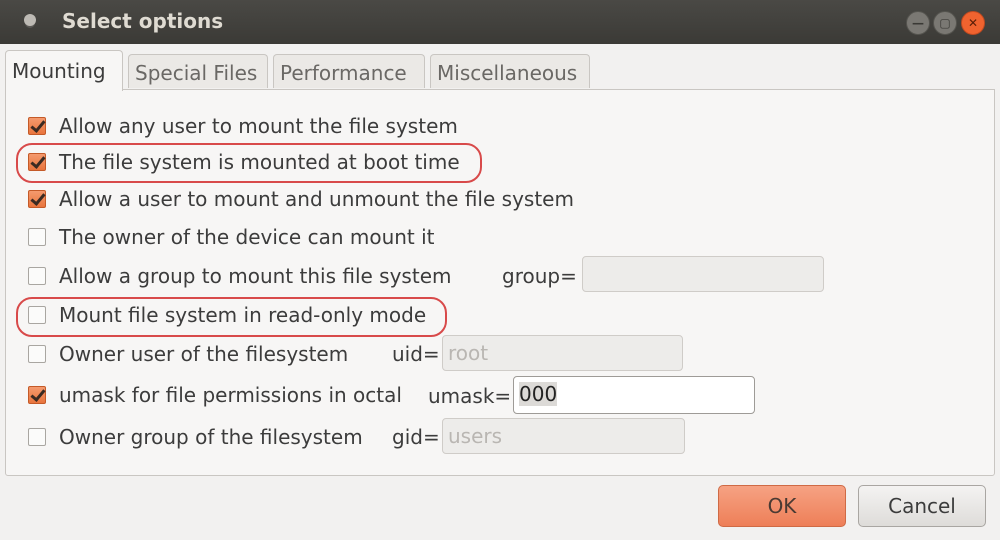 This screenshot has height=540, width=1000. Describe the element at coordinates (230, 395) in the screenshot. I see `option-label: umask for file permissions in octal` at that location.